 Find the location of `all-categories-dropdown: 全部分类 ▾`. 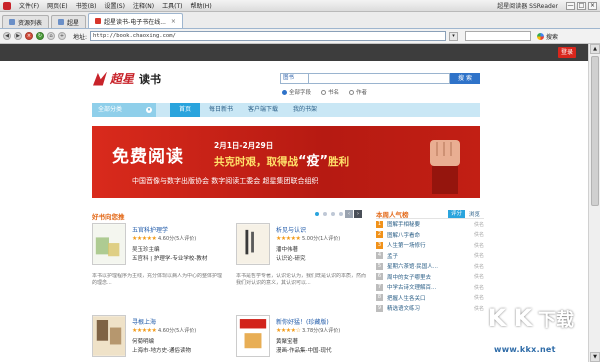

all-categories-dropdown: 全部分类 ▾ is located at coordinates (124, 110).